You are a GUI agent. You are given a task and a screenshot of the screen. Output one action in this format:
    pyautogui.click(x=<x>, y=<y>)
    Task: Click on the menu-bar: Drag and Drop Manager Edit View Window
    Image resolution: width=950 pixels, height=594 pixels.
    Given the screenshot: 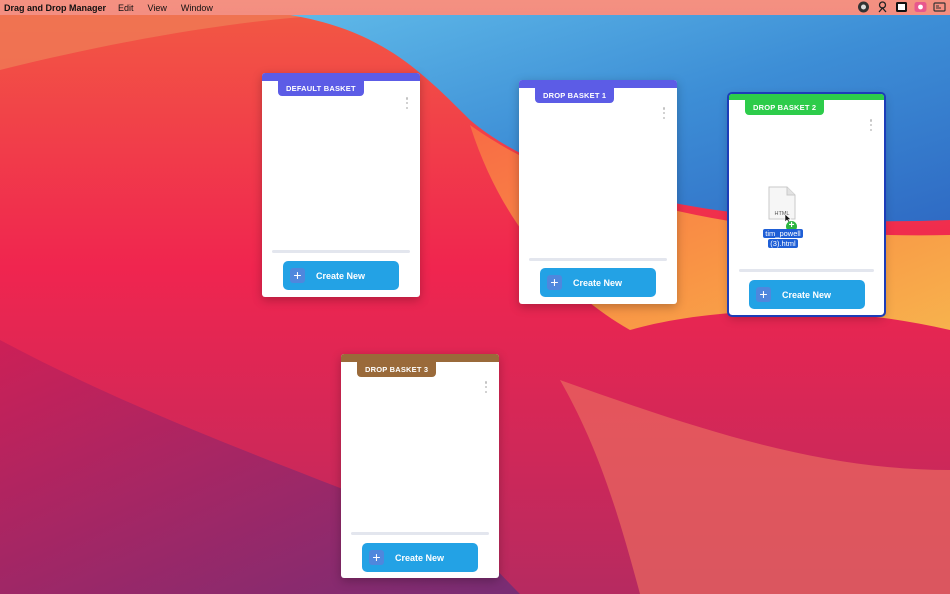 What is the action you would take?
    pyautogui.click(x=475, y=7)
    